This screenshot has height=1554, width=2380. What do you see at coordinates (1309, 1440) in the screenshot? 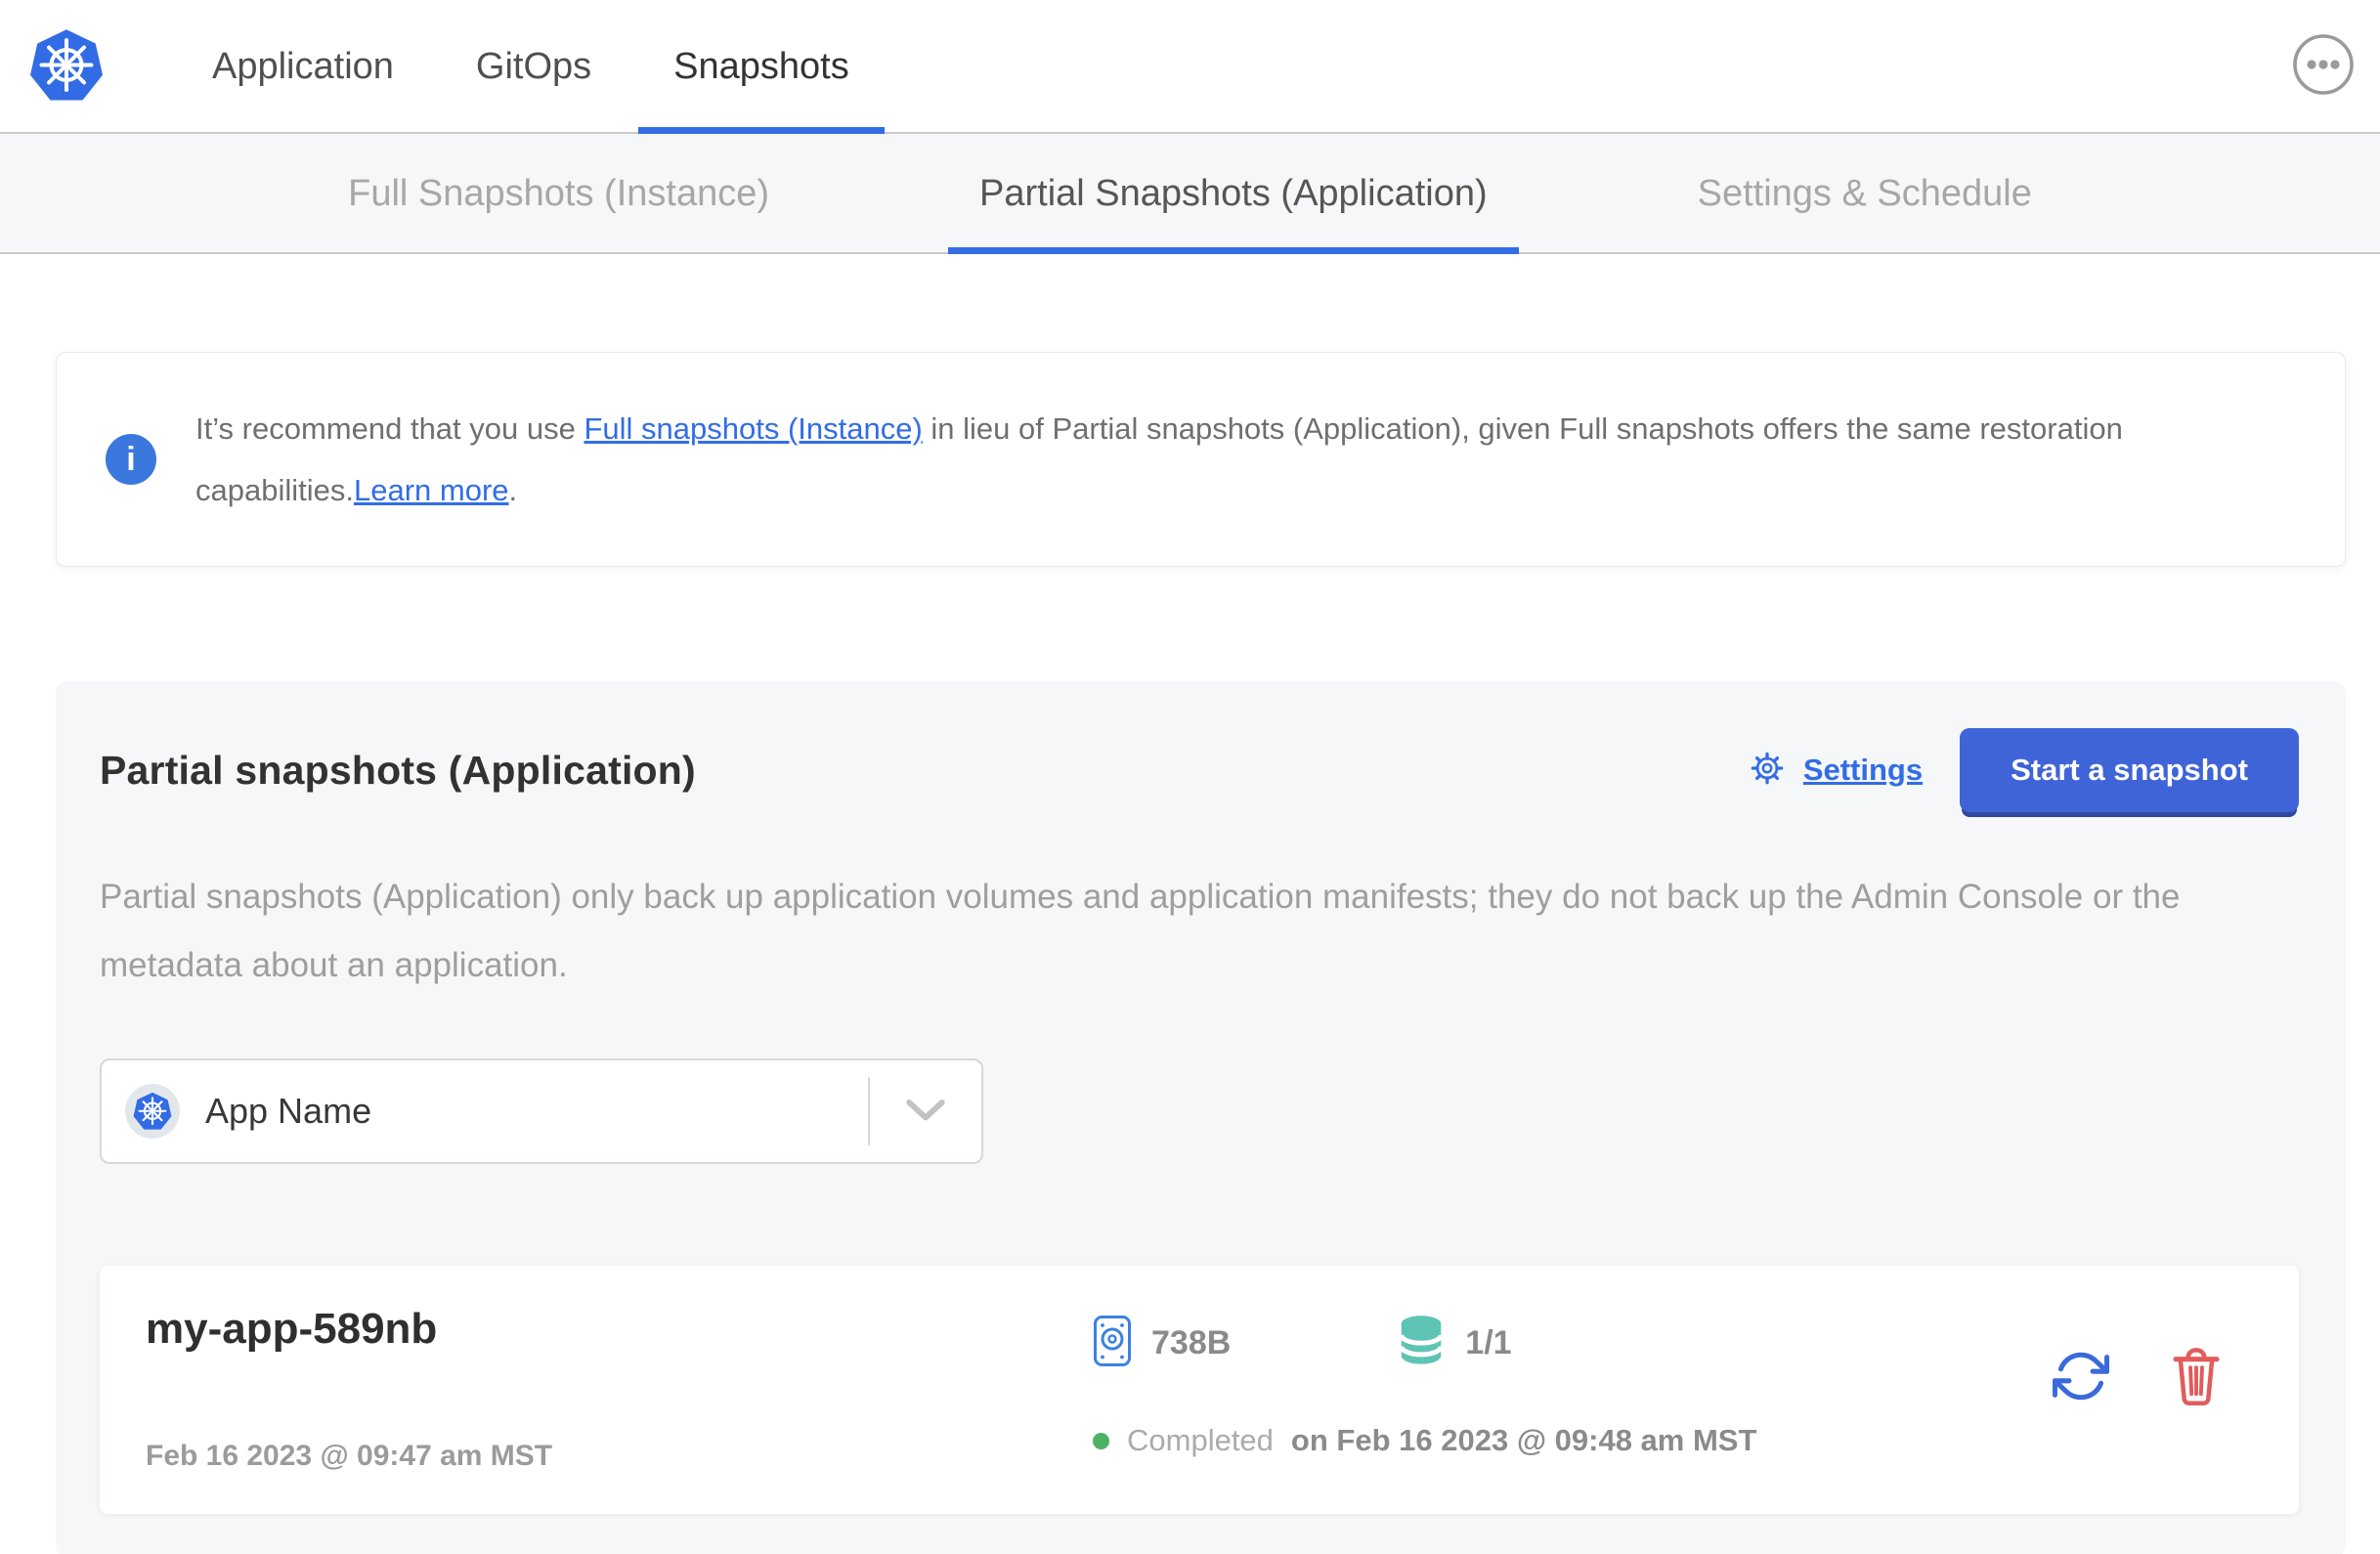
I see `status-finished-prefix: on` at bounding box center [1309, 1440].